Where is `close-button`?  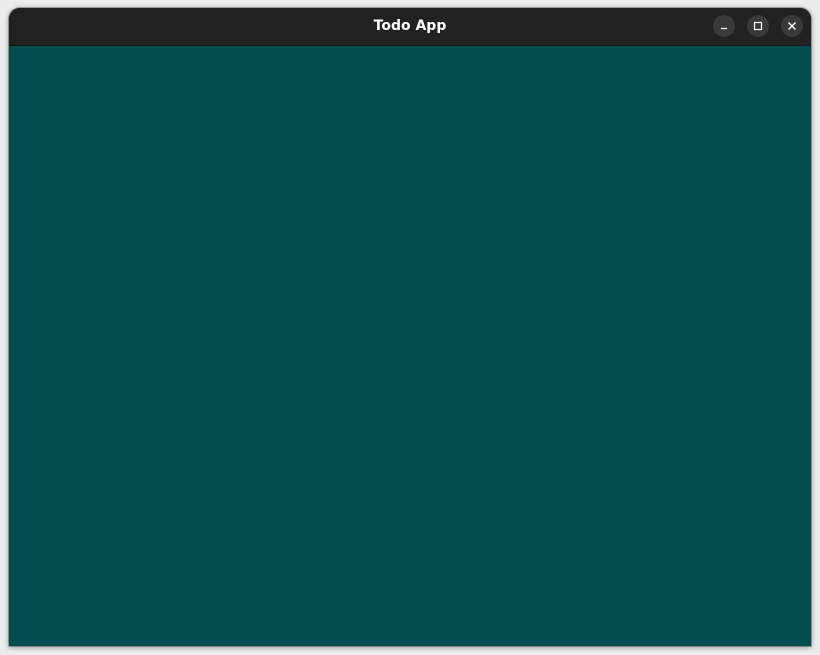 close-button is located at coordinates (792, 26).